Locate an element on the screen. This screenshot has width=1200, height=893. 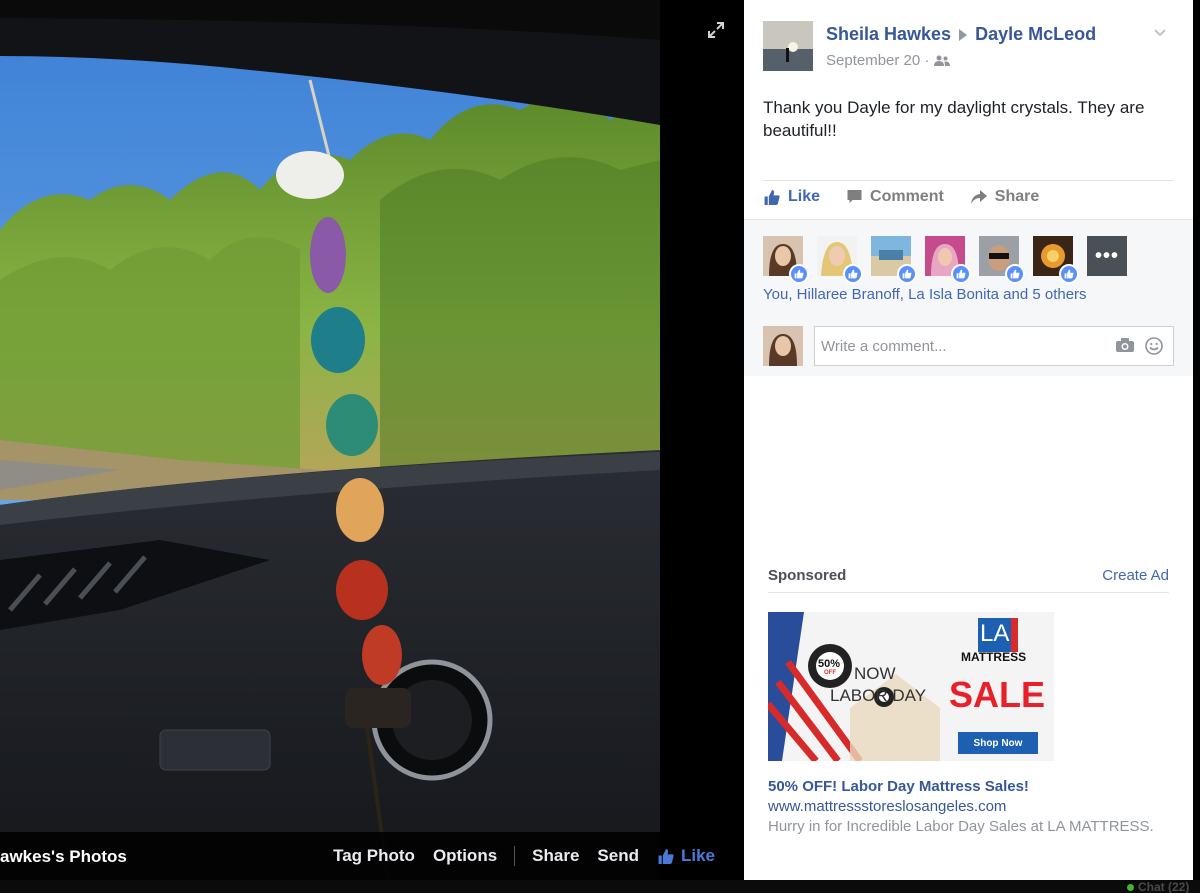
post-actions: Like Comment Share is located at coordinates (901, 197).